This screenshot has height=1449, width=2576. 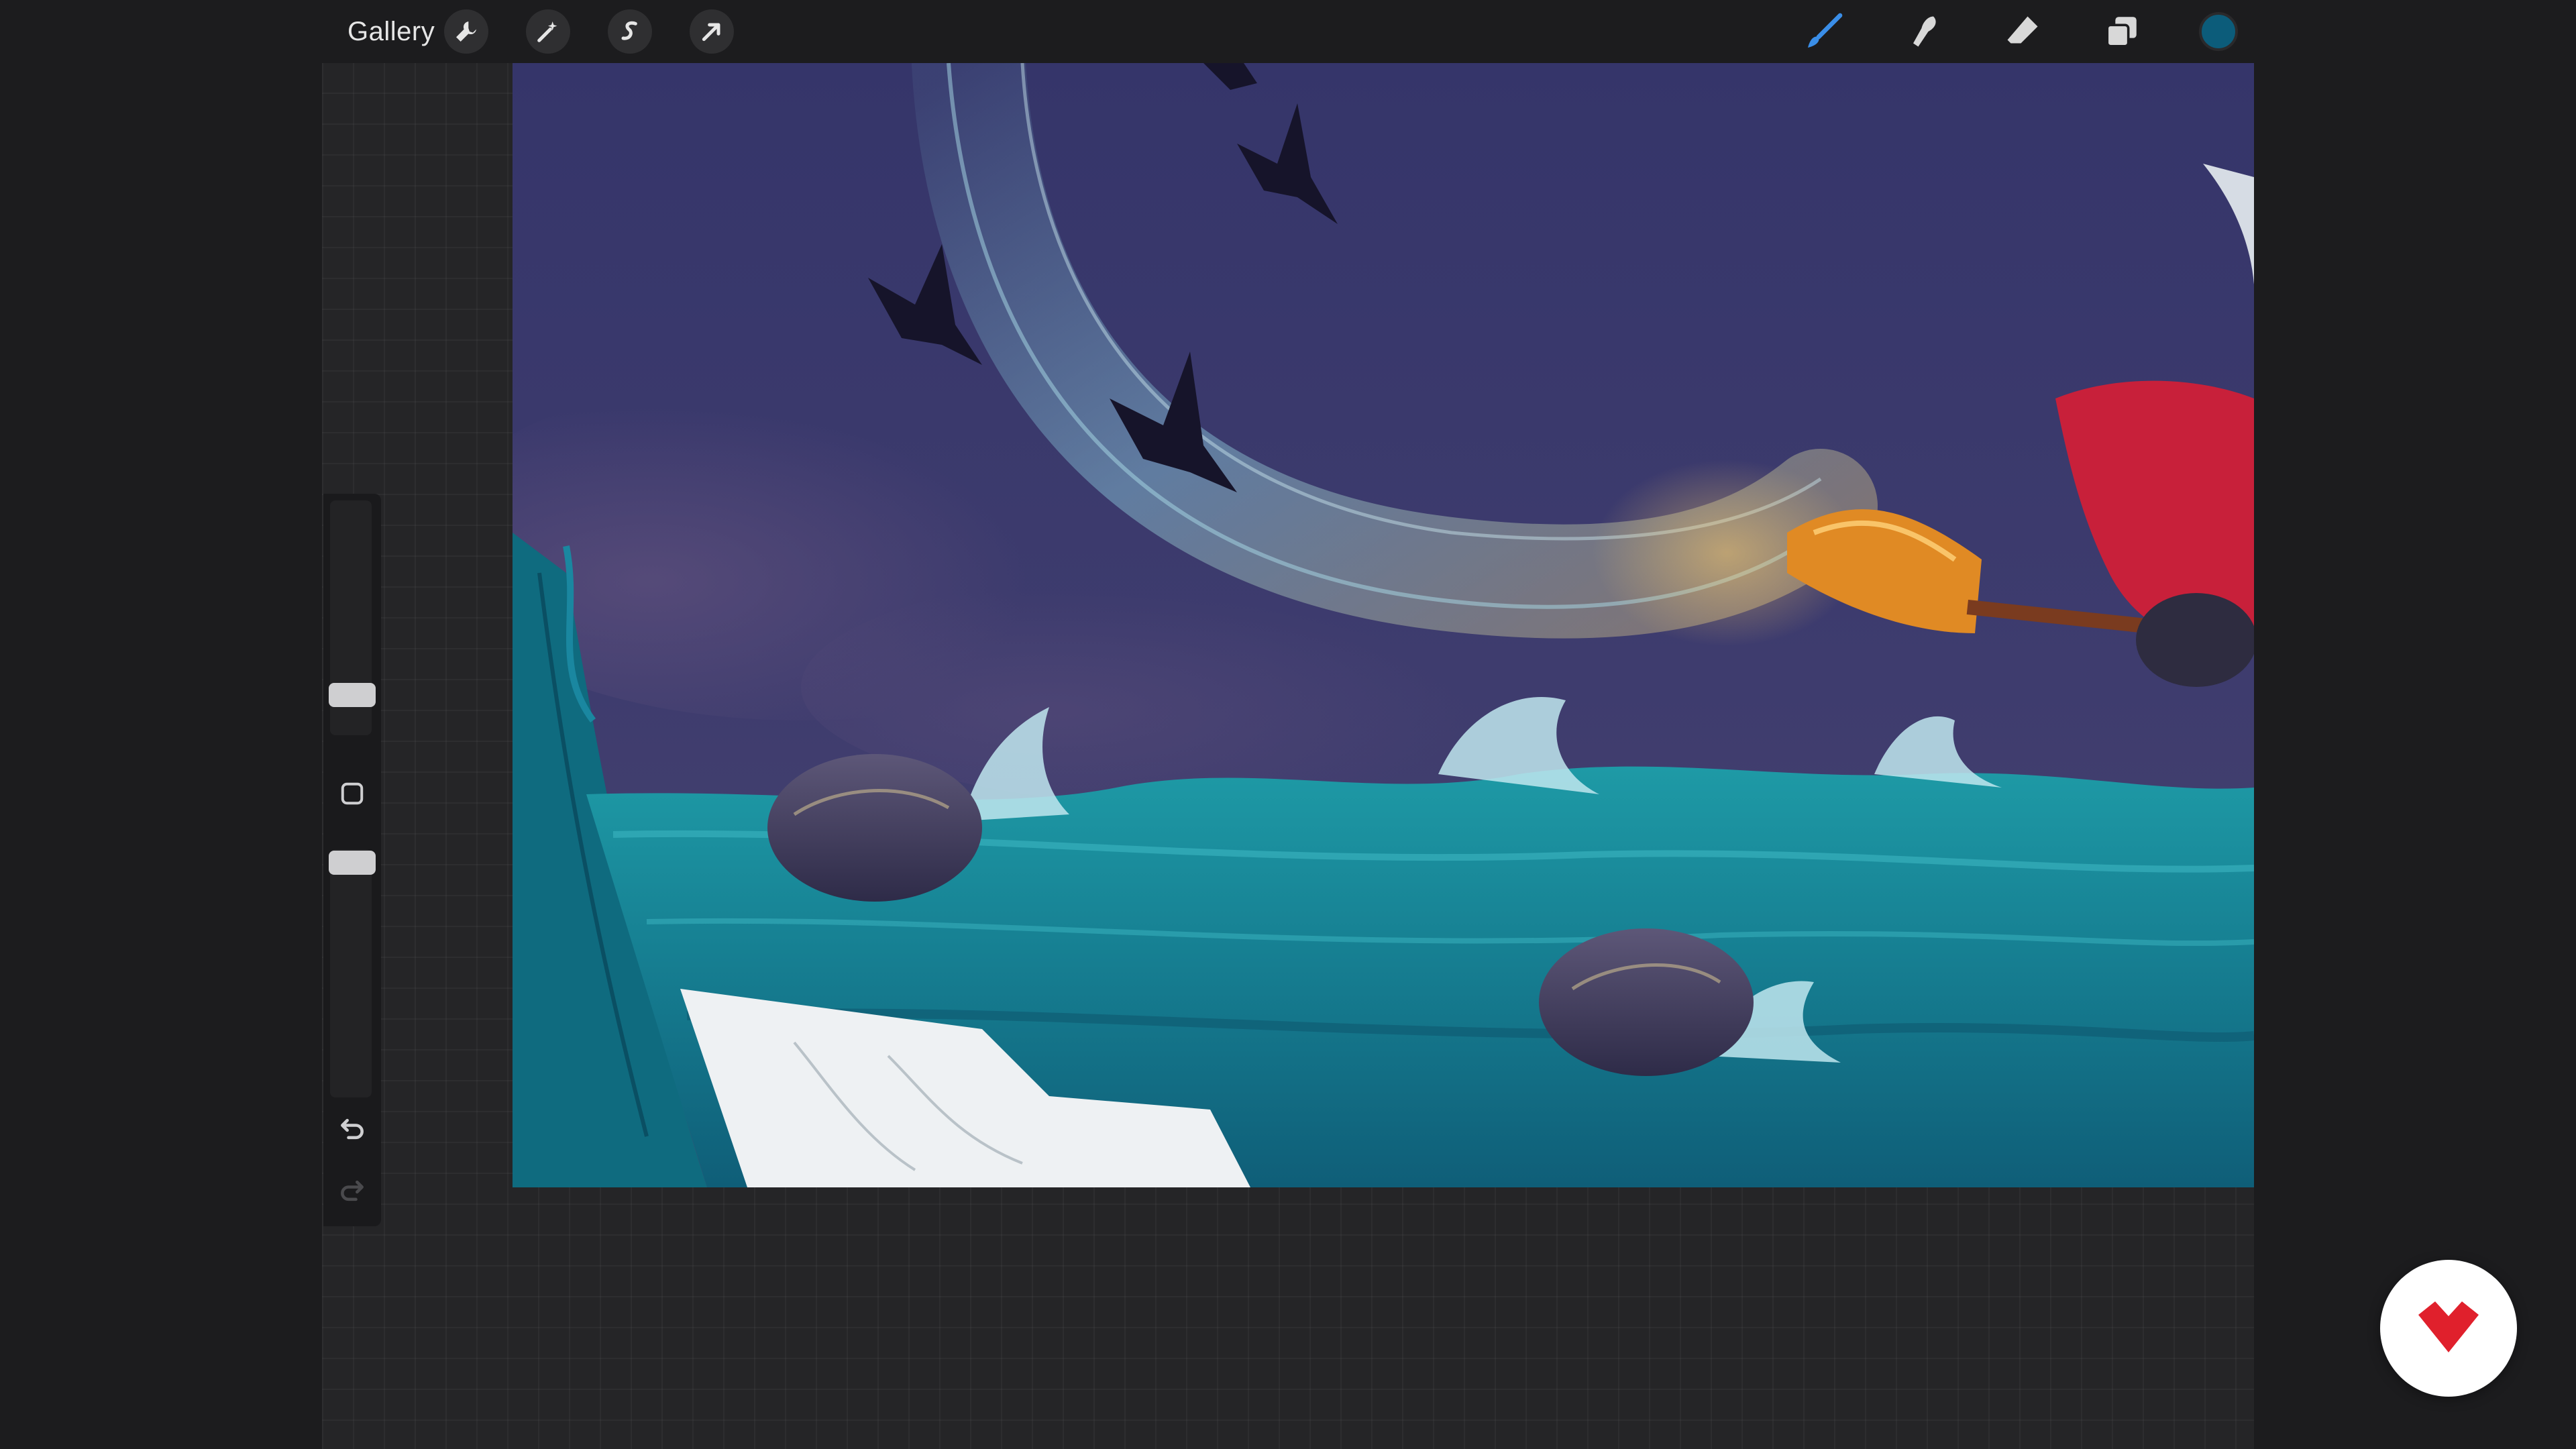 I want to click on color-picker-swatch, so click(x=2218, y=31).